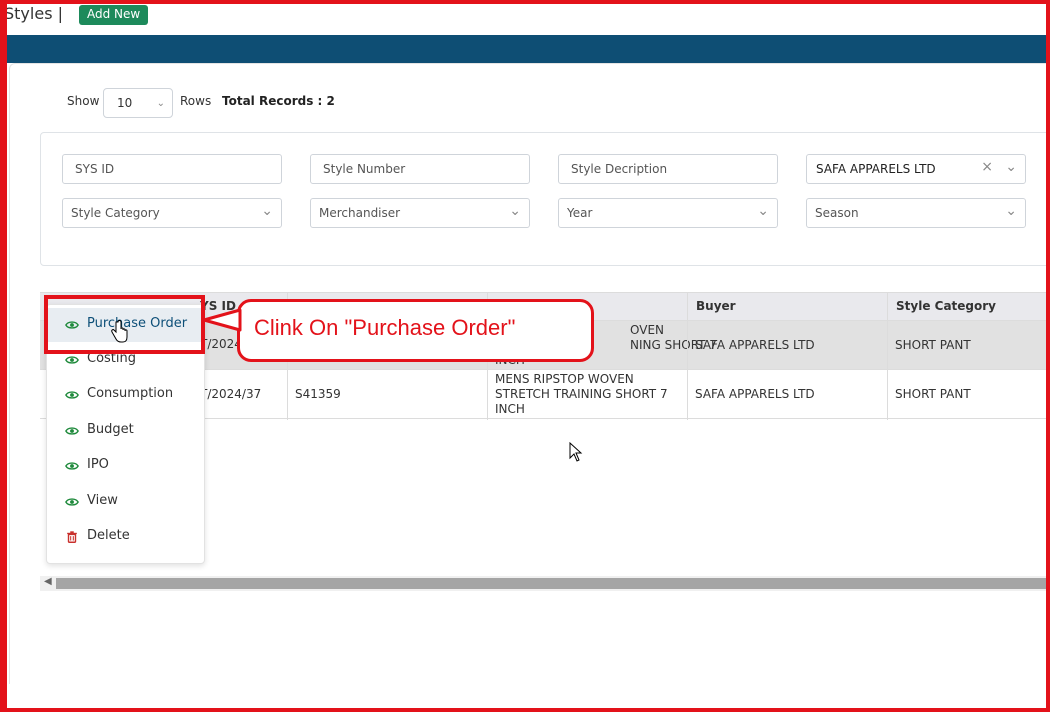 This screenshot has height=712, width=1050. Describe the element at coordinates (33, 13) in the screenshot. I see `page-title: Styles |` at that location.